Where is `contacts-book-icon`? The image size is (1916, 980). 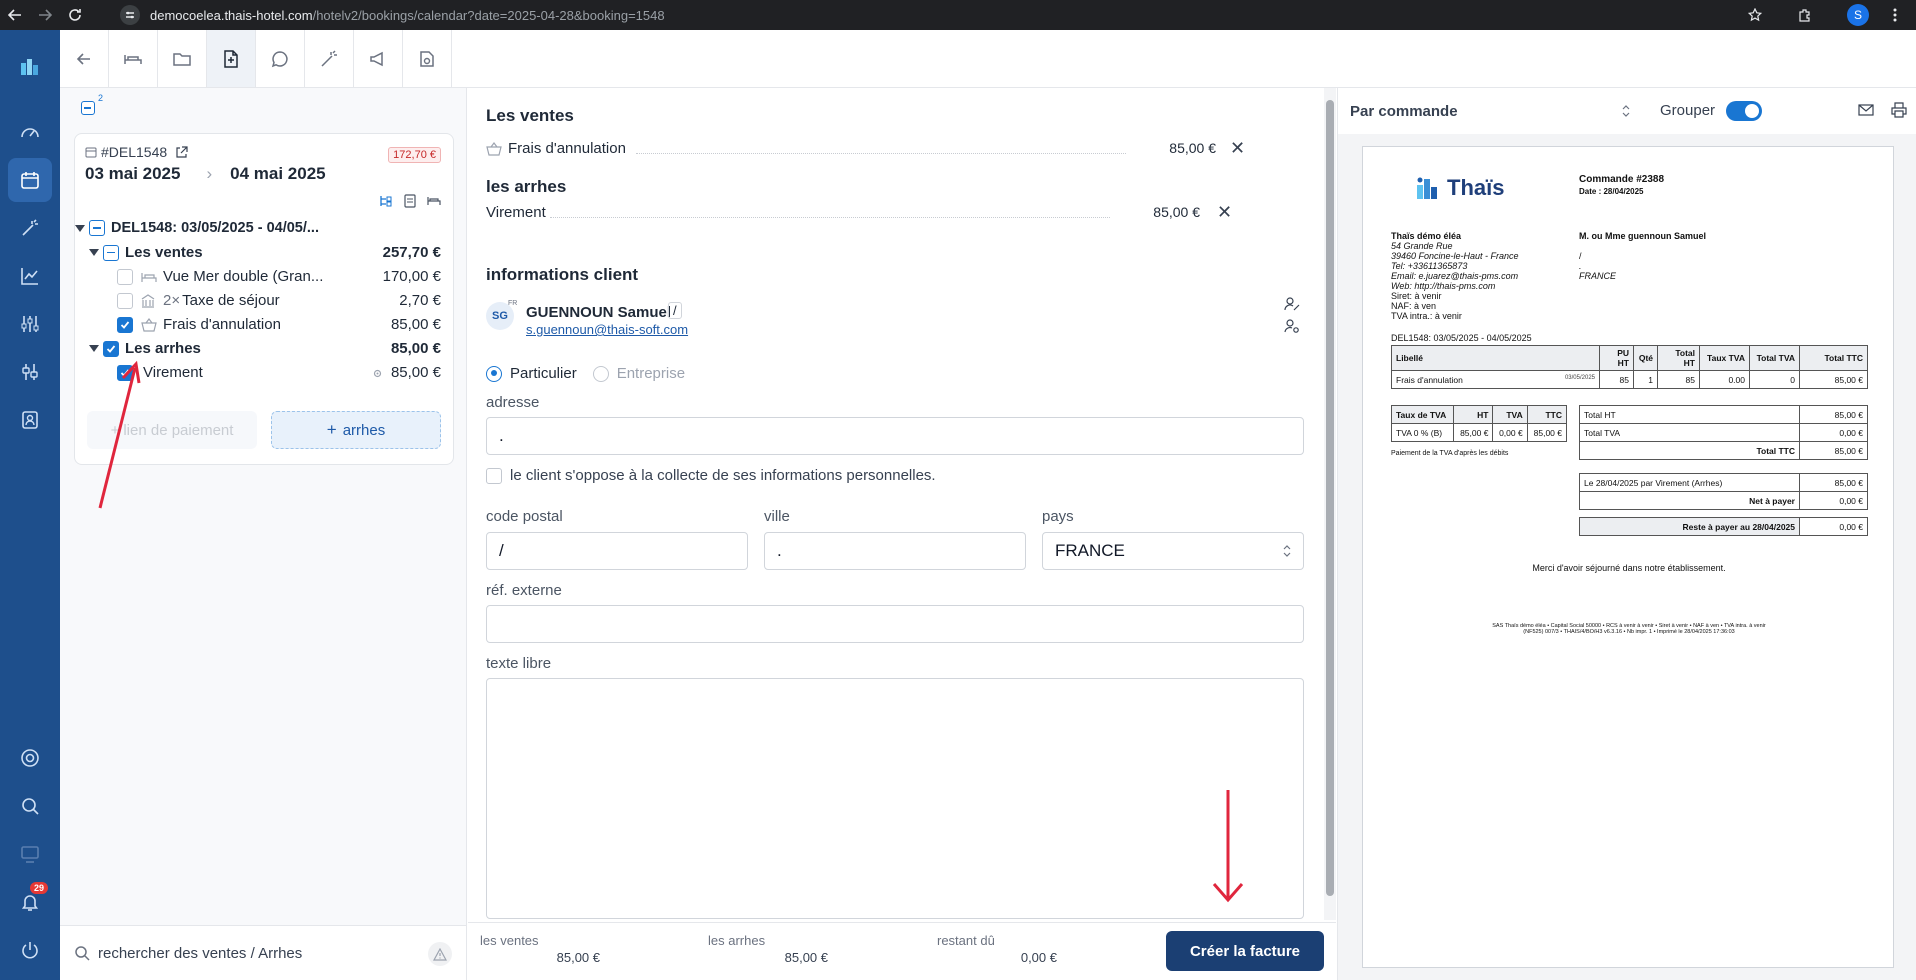
contacts-book-icon is located at coordinates (30, 420).